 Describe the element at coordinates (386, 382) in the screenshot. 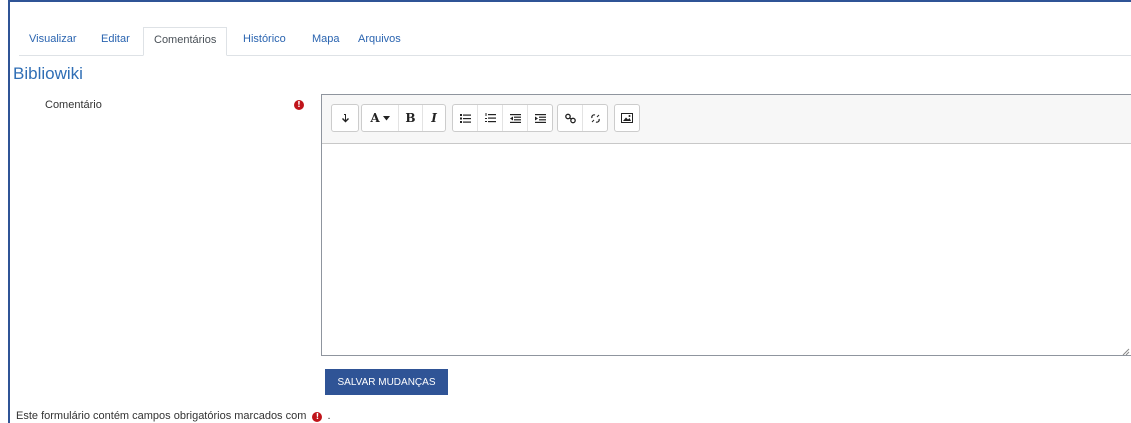

I see `save-changes-button: SALVAR MUDANÇAS` at that location.